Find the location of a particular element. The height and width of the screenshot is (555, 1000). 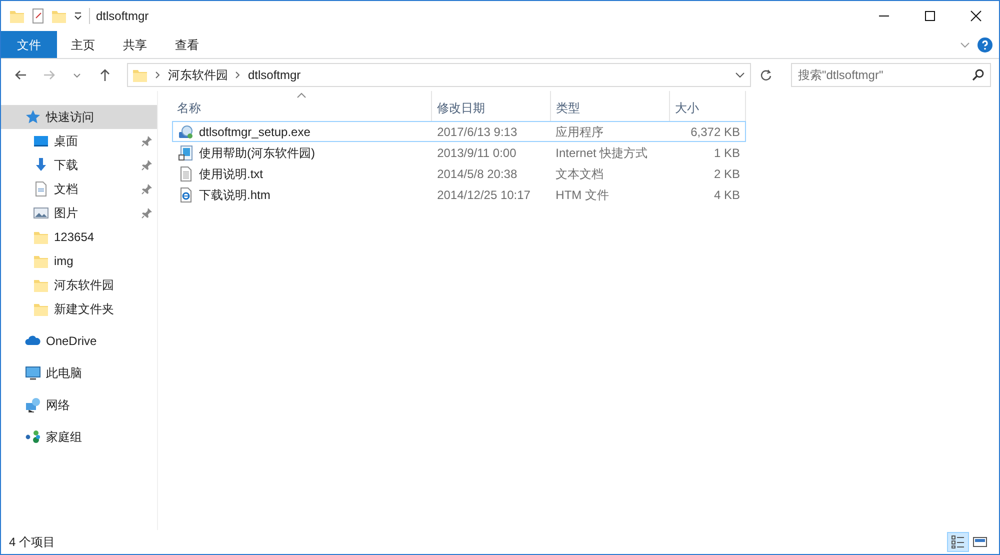

table-cell-text: 2017/6/13 9:13 is located at coordinates (477, 132).